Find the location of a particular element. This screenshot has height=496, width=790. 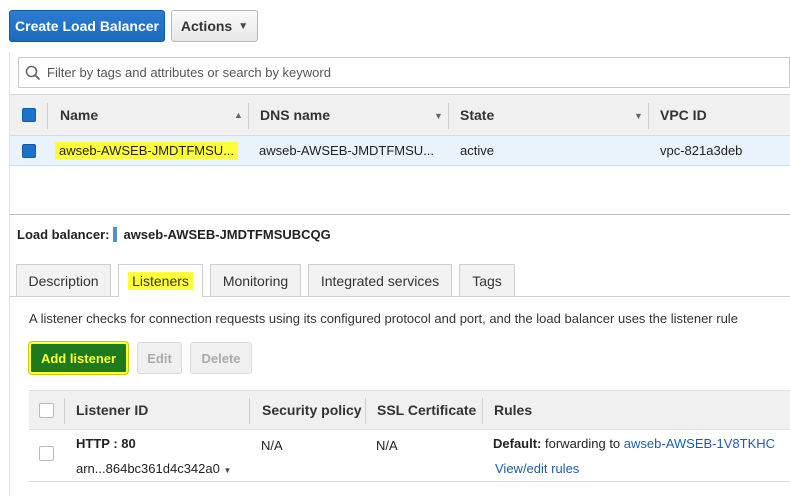

tab-monitoring: Monitoring is located at coordinates (255, 280).